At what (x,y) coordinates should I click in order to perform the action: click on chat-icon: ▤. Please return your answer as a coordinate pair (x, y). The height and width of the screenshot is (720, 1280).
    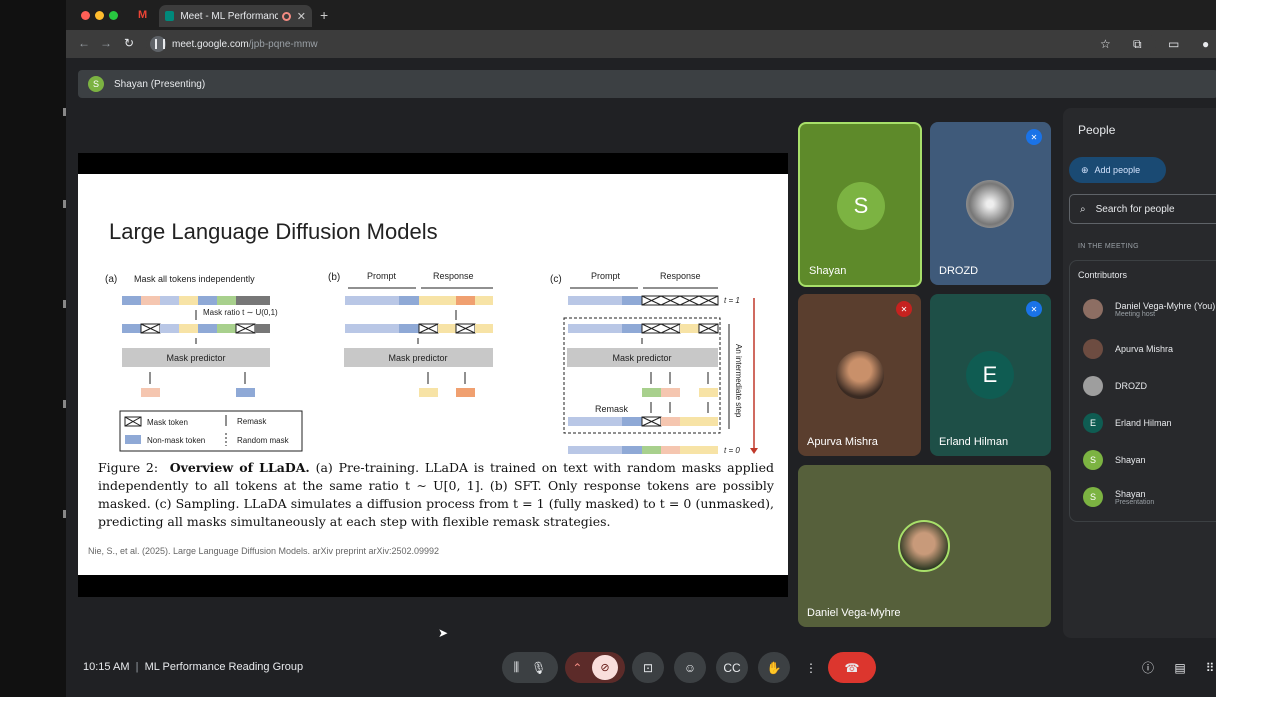
    Looking at the image, I should click on (1180, 667).